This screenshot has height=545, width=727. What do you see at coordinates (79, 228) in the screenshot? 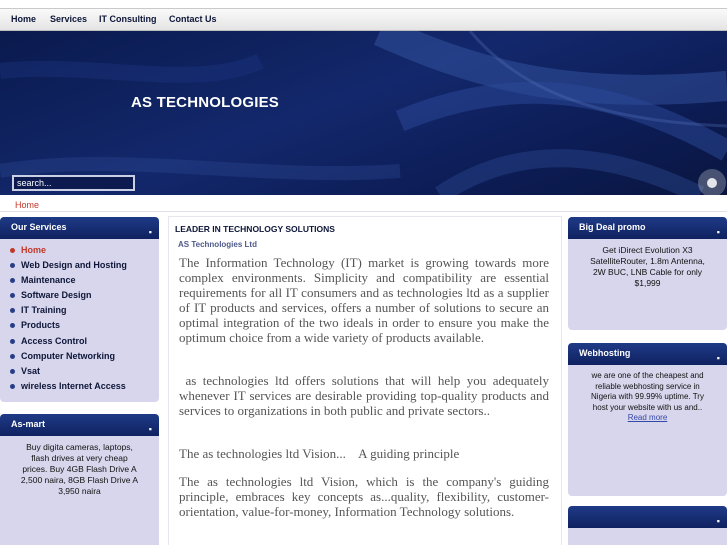
I see `our-services-header: Our Services ▪` at bounding box center [79, 228].